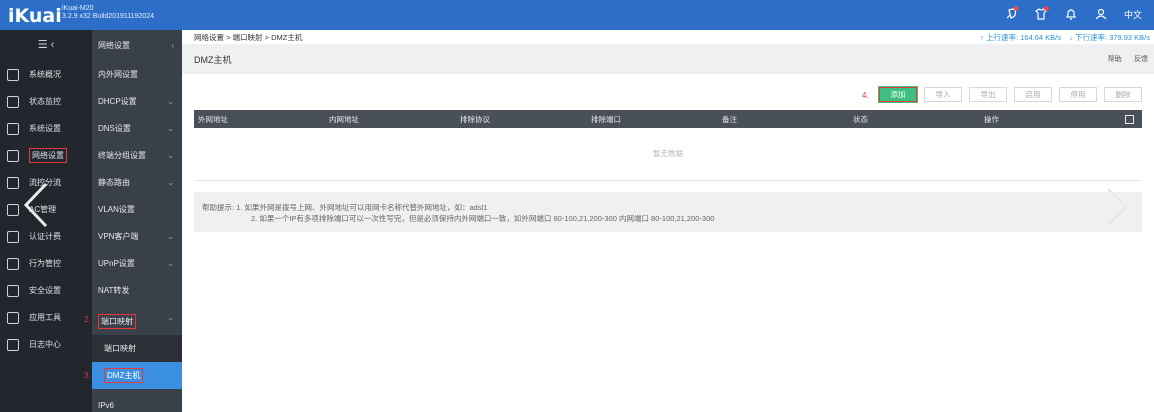 The height and width of the screenshot is (412, 1154). Describe the element at coordinates (170, 321) in the screenshot. I see `chevron-up-icon: ⌃` at that location.